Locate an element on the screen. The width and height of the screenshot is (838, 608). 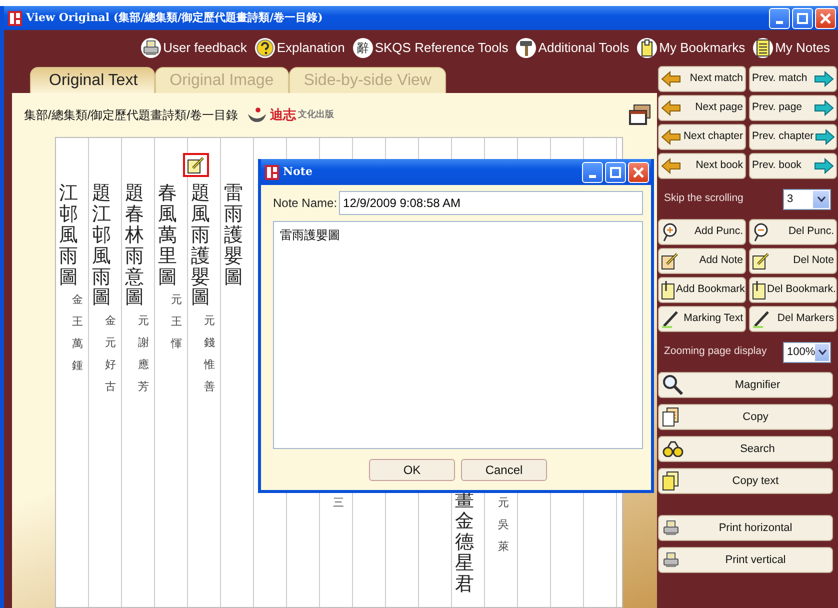
tool-button: Del Bookmark. is located at coordinates (793, 290).